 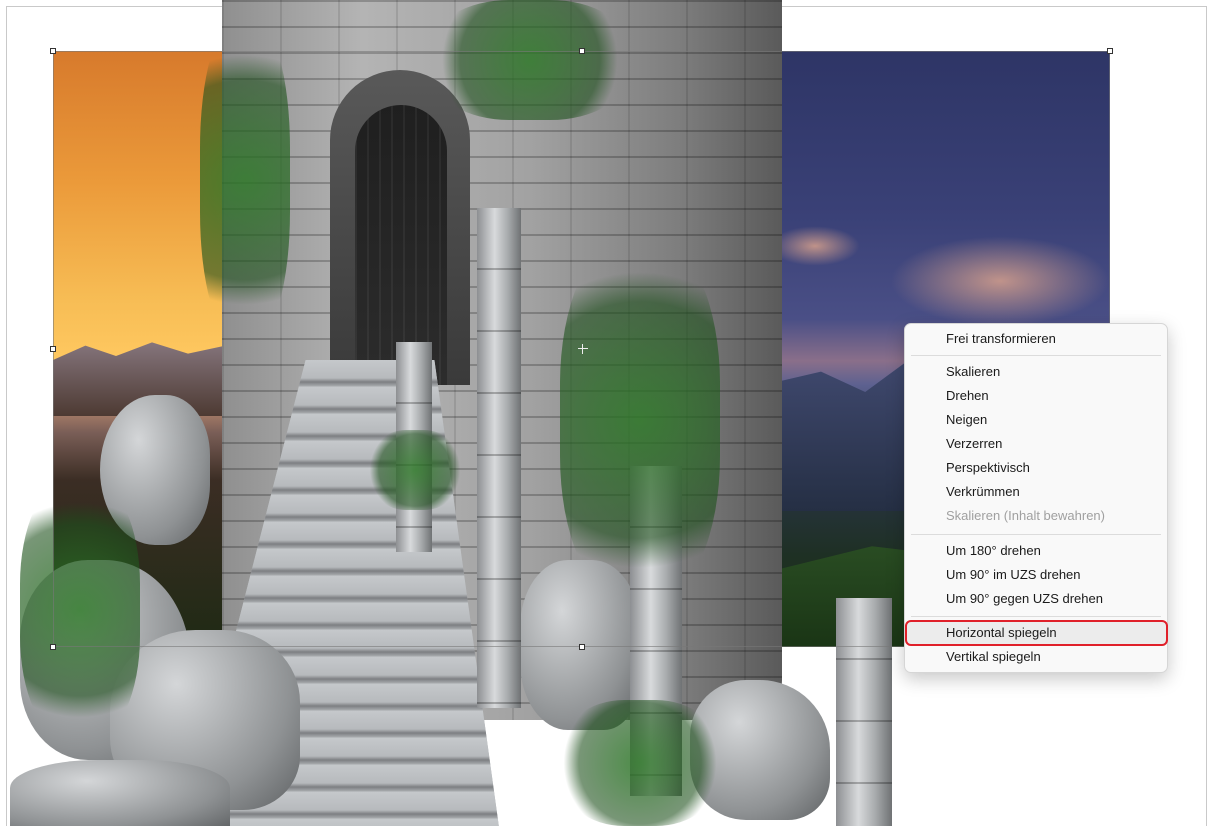 What do you see at coordinates (1036, 599) in the screenshot?
I see `menu-item-rotate-90-ccw: Um 90° gegen UZS drehen` at bounding box center [1036, 599].